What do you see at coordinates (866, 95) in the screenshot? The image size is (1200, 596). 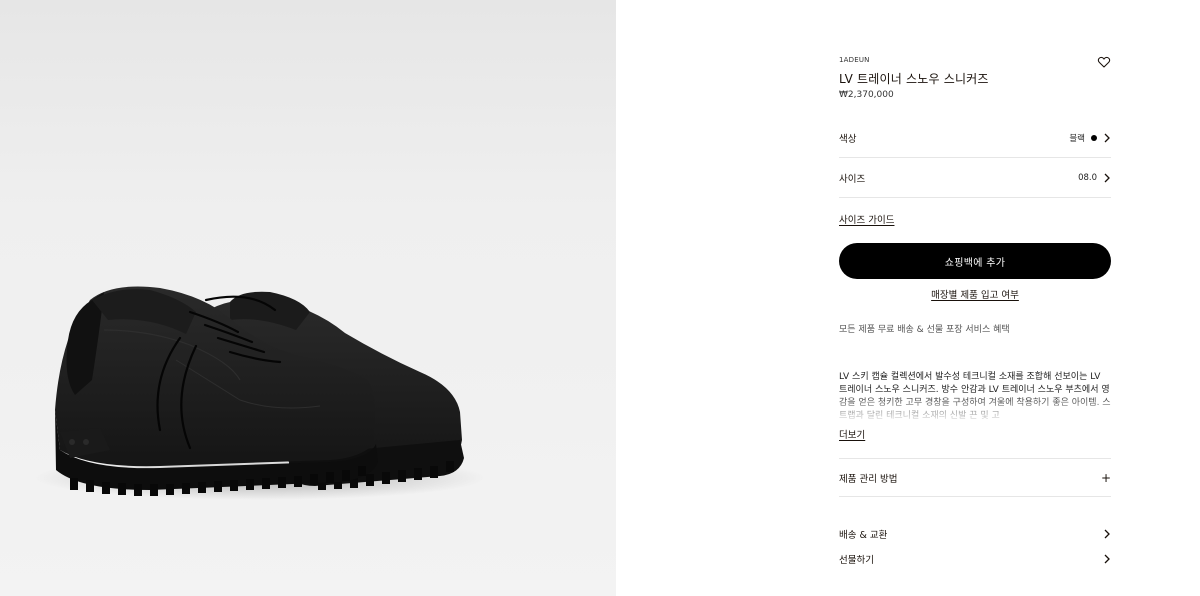 I see `product-price: ₩2,370,000` at bounding box center [866, 95].